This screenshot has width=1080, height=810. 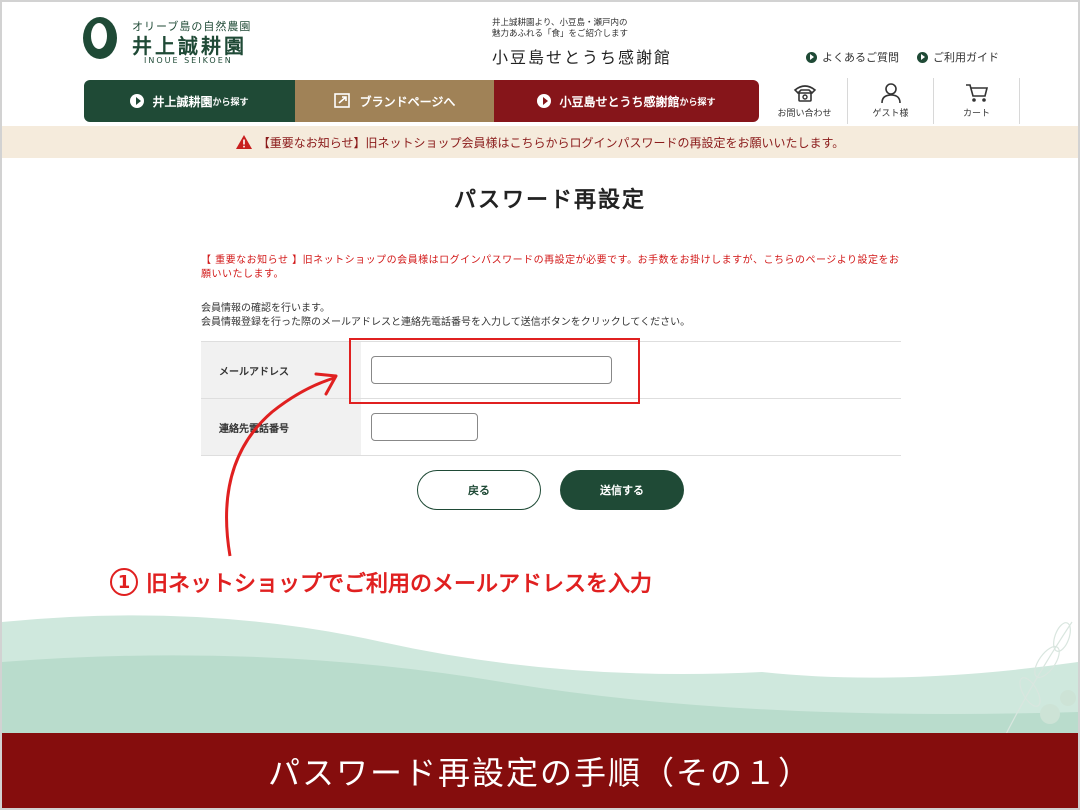 I want to click on phone-icon, so click(x=804, y=93).